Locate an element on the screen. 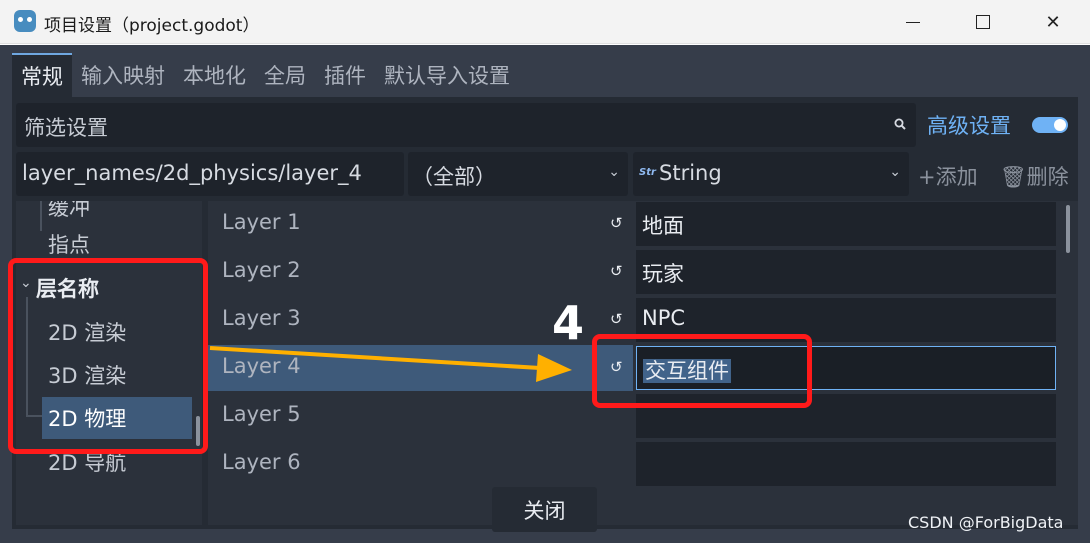 Image resolution: width=1090 pixels, height=543 pixels. annotation-arrow is located at coordinates (390, 364).